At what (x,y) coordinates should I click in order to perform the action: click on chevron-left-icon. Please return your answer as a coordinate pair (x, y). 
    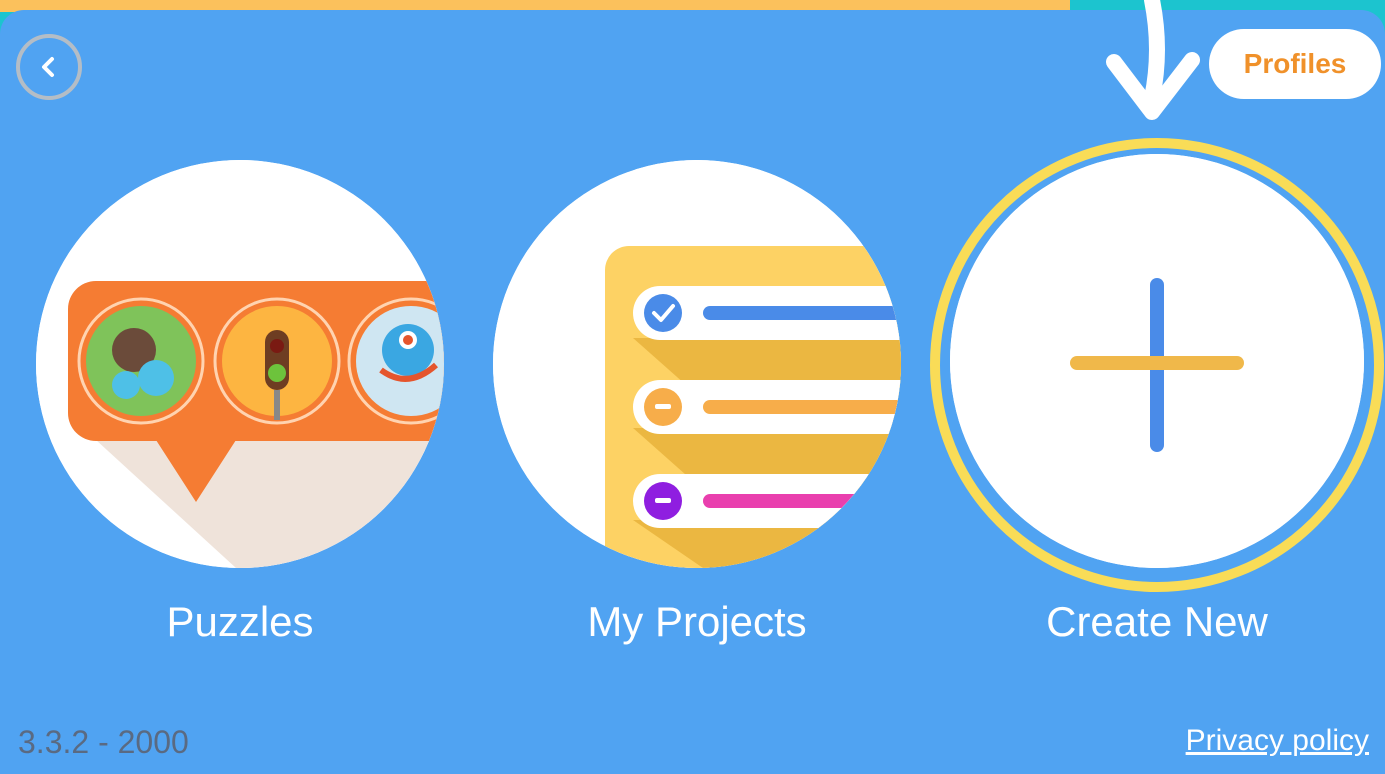
    Looking at the image, I should click on (48, 67).